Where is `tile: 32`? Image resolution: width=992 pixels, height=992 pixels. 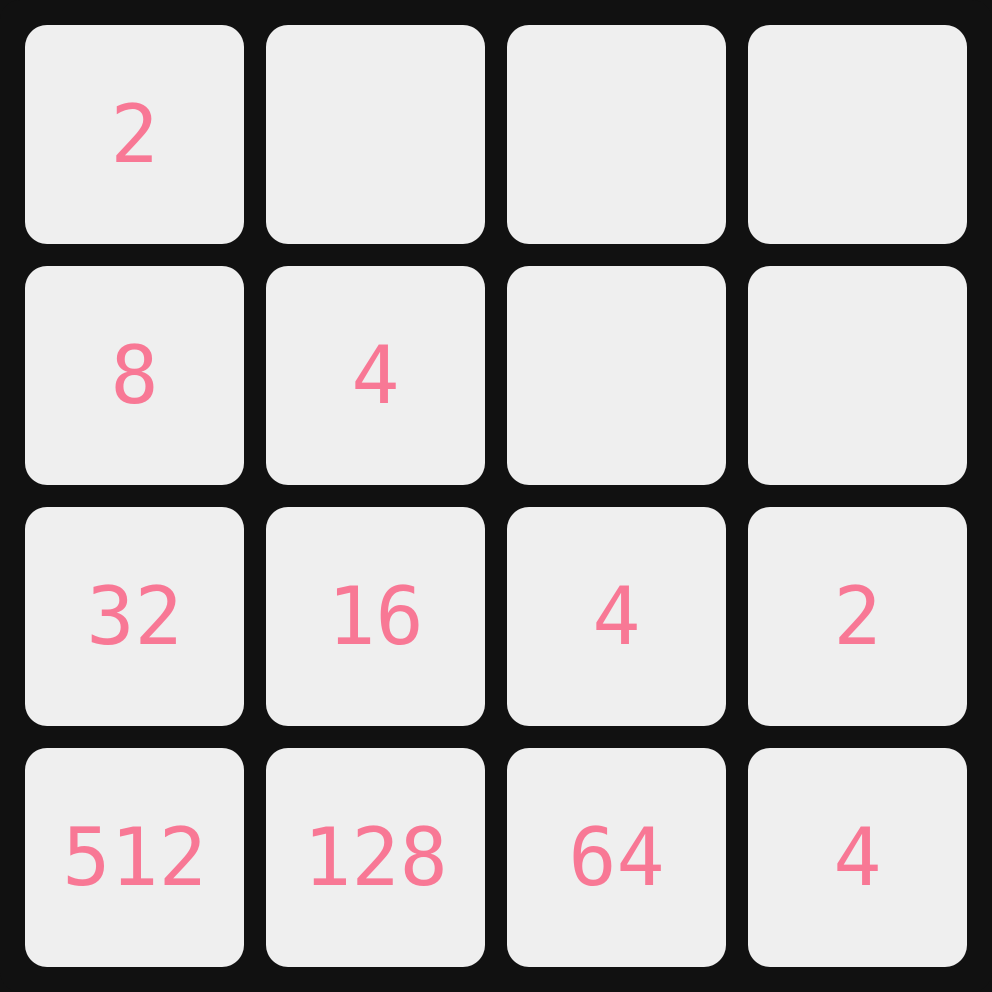
tile: 32 is located at coordinates (134, 616).